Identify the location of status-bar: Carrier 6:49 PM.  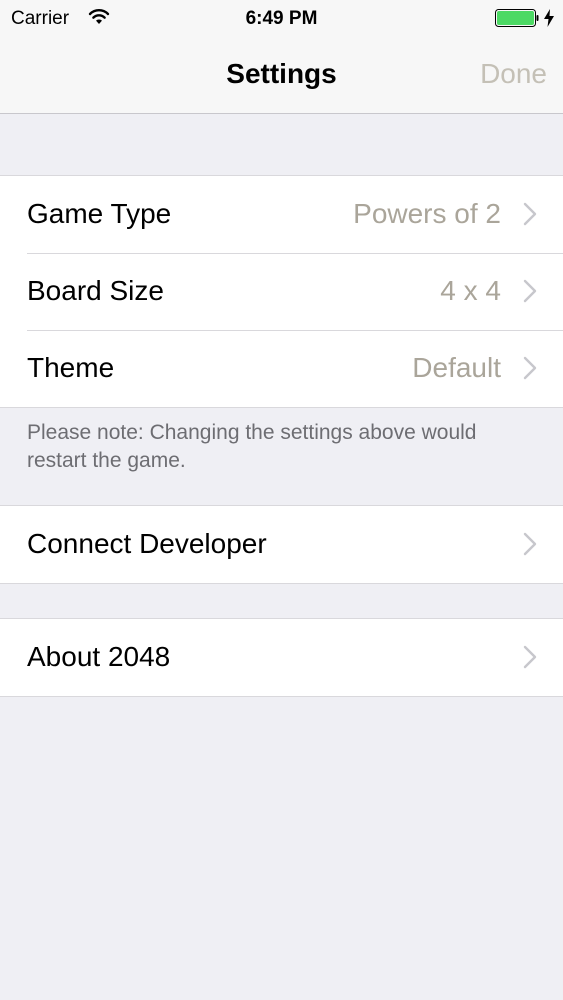
(281, 19).